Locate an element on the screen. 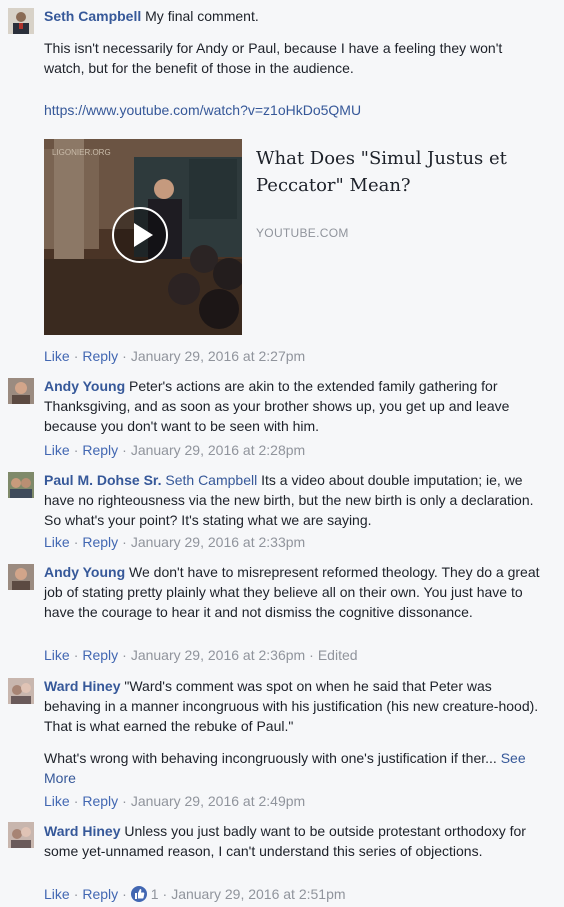 This screenshot has height=907, width=564. comment-actions: Like · Reply · January 29, 2016 at 2:28pm is located at coordinates (175, 450).